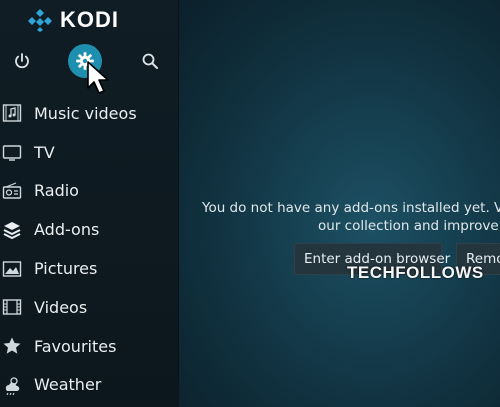 This screenshot has height=407, width=500. What do you see at coordinates (56, 191) in the screenshot?
I see `menu-item-label: Radio` at bounding box center [56, 191].